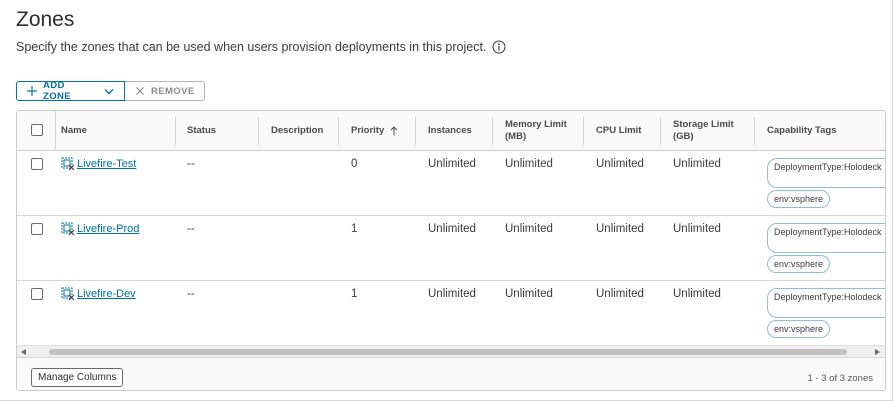 This screenshot has height=401, width=893. Describe the element at coordinates (37, 130) in the screenshot. I see `select-all-checkbox` at that location.